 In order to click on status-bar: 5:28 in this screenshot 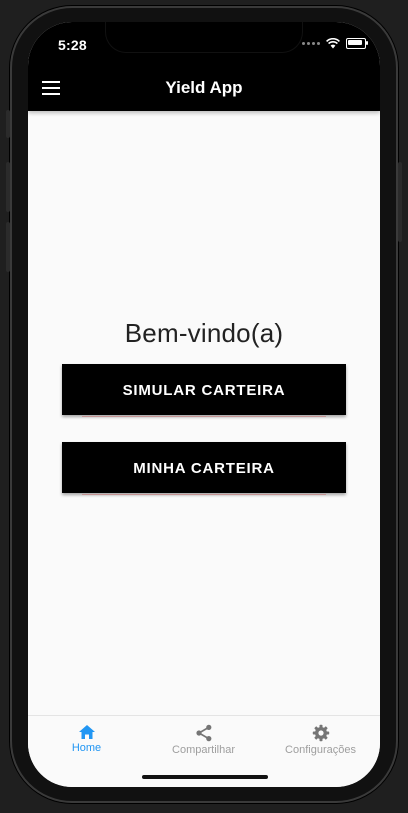, I will do `click(204, 44)`.